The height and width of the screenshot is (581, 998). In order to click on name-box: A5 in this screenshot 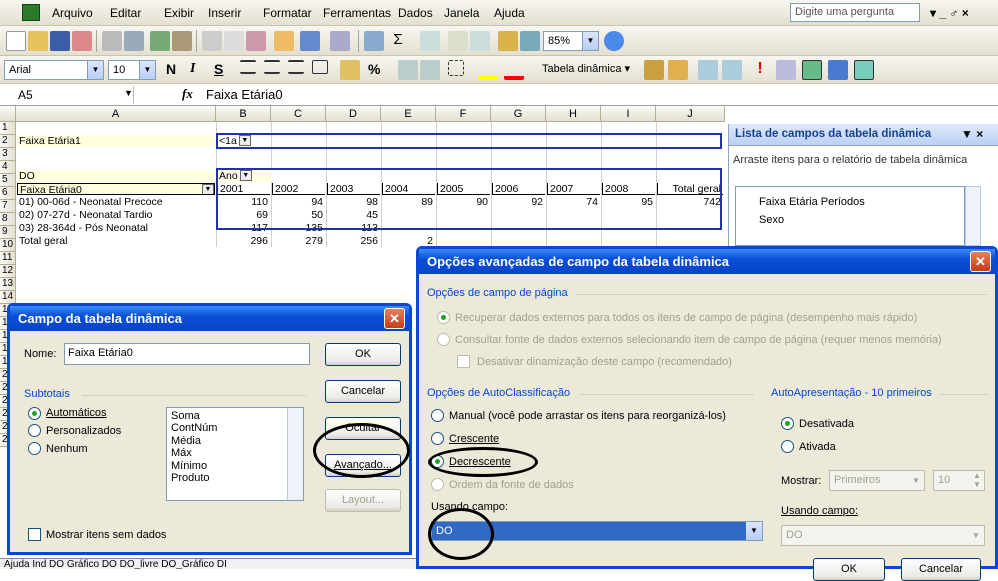, I will do `click(74, 95)`.